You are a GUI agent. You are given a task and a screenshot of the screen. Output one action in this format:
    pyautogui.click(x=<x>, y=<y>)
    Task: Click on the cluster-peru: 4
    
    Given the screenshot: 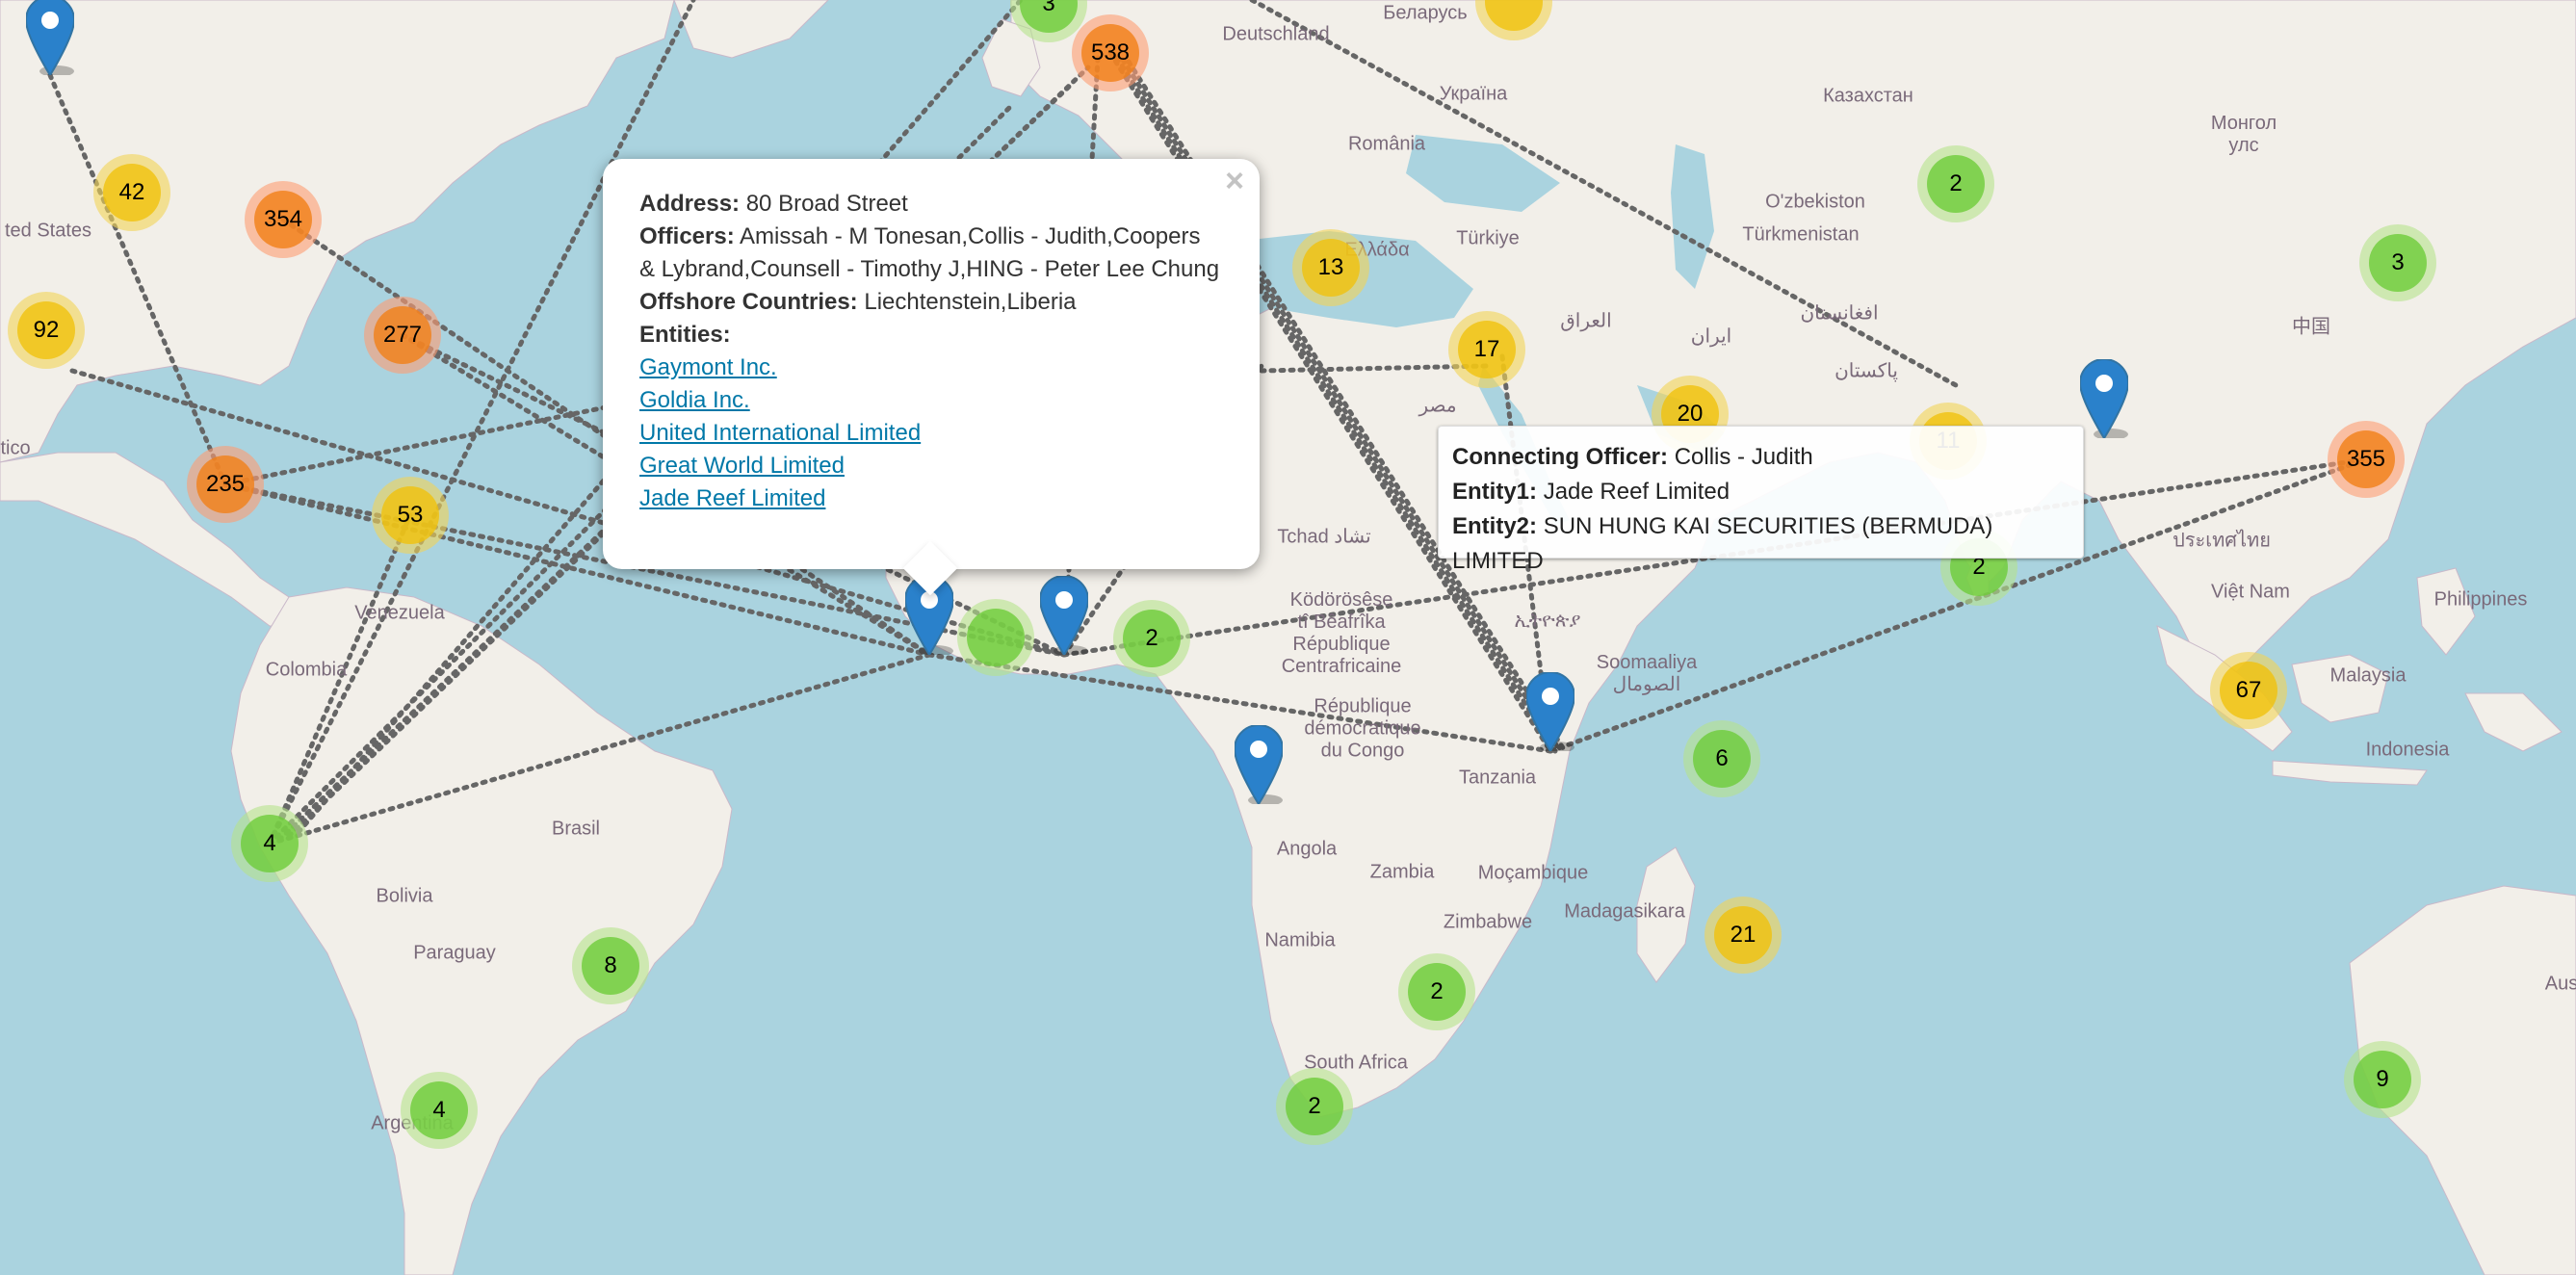 What is the action you would take?
    pyautogui.click(x=269, y=843)
    